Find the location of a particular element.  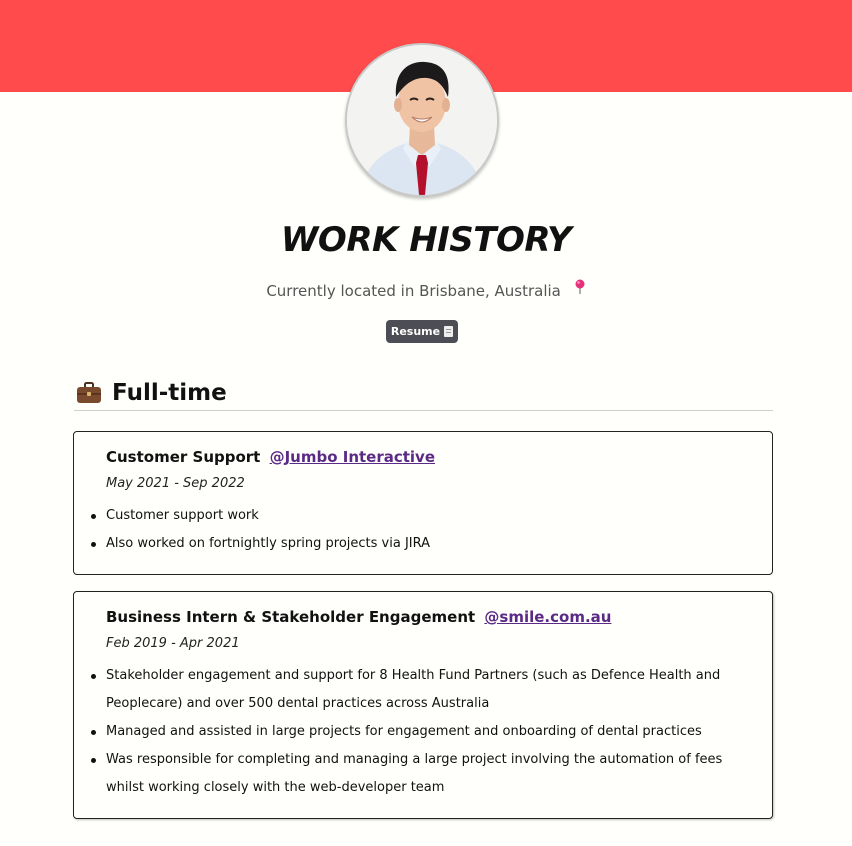

profile-photo is located at coordinates (422, 120).